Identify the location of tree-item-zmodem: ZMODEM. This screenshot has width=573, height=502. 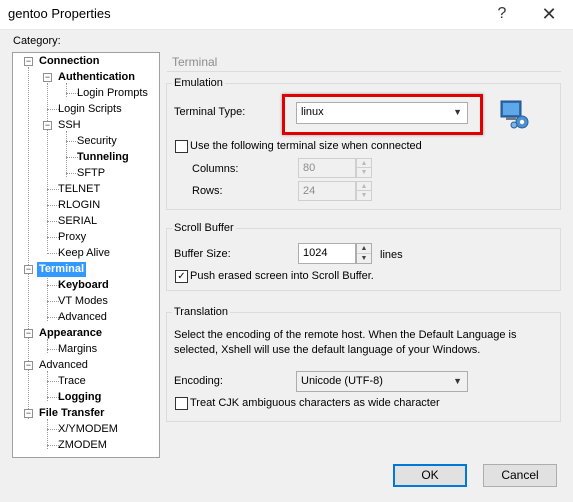
(82, 445).